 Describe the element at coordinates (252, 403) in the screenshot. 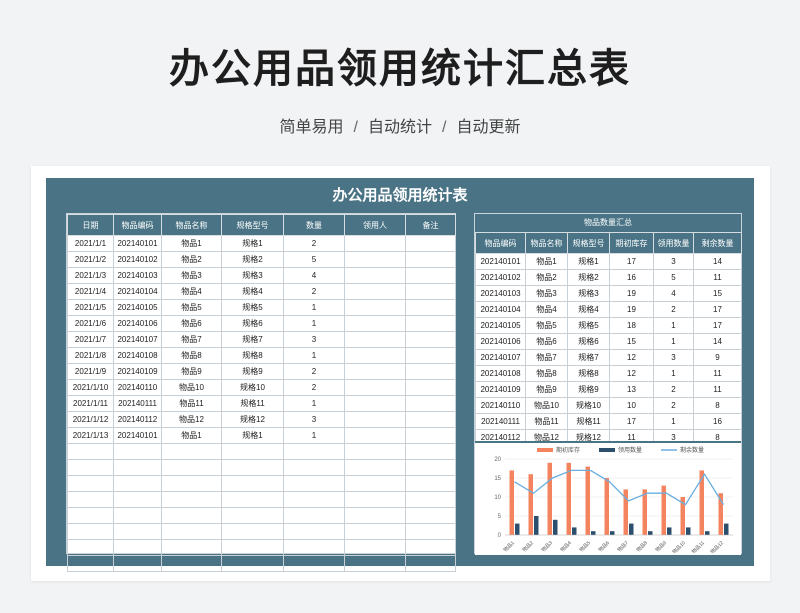

I see `usage-cell: 规格11` at that location.